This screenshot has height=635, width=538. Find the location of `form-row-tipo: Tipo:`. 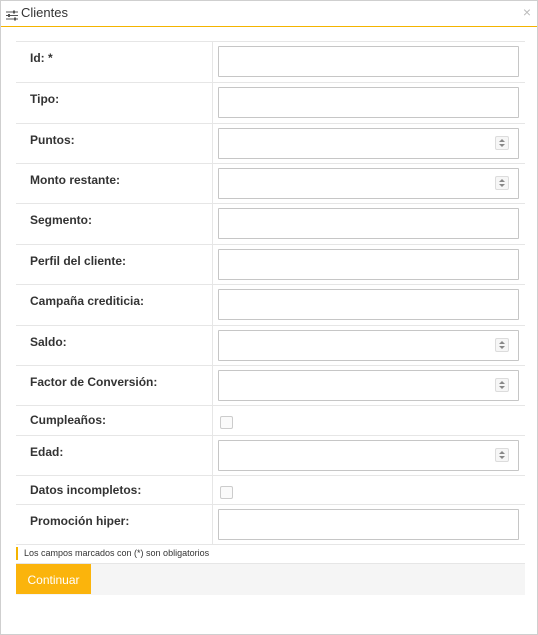

form-row-tipo: Tipo: is located at coordinates (270, 103).